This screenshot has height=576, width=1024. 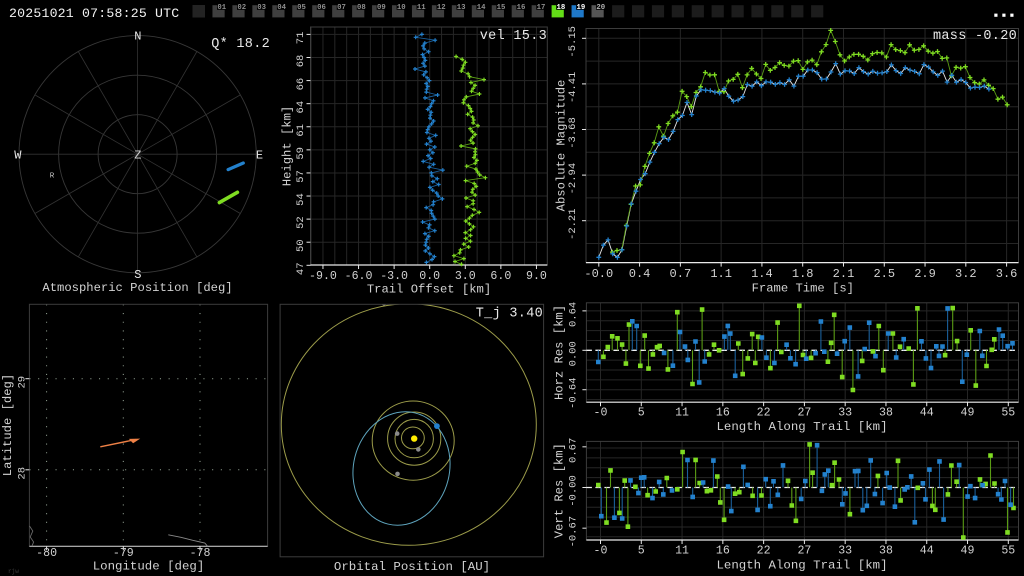 I want to click on svg-text: 14, so click(x=481, y=8).